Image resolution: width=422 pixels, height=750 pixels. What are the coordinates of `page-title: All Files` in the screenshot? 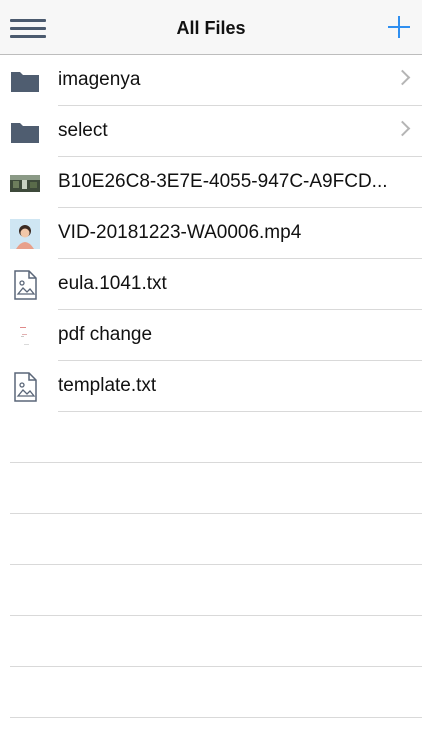 It's located at (211, 28).